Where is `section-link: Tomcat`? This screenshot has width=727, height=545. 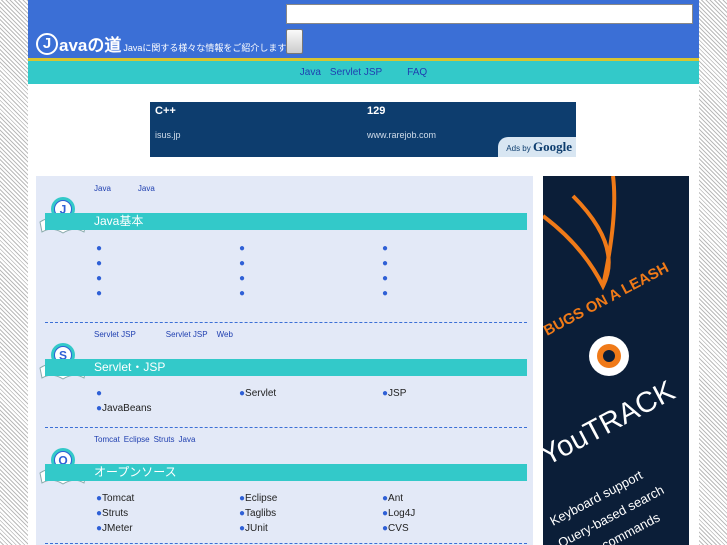 section-link: Tomcat is located at coordinates (107, 439).